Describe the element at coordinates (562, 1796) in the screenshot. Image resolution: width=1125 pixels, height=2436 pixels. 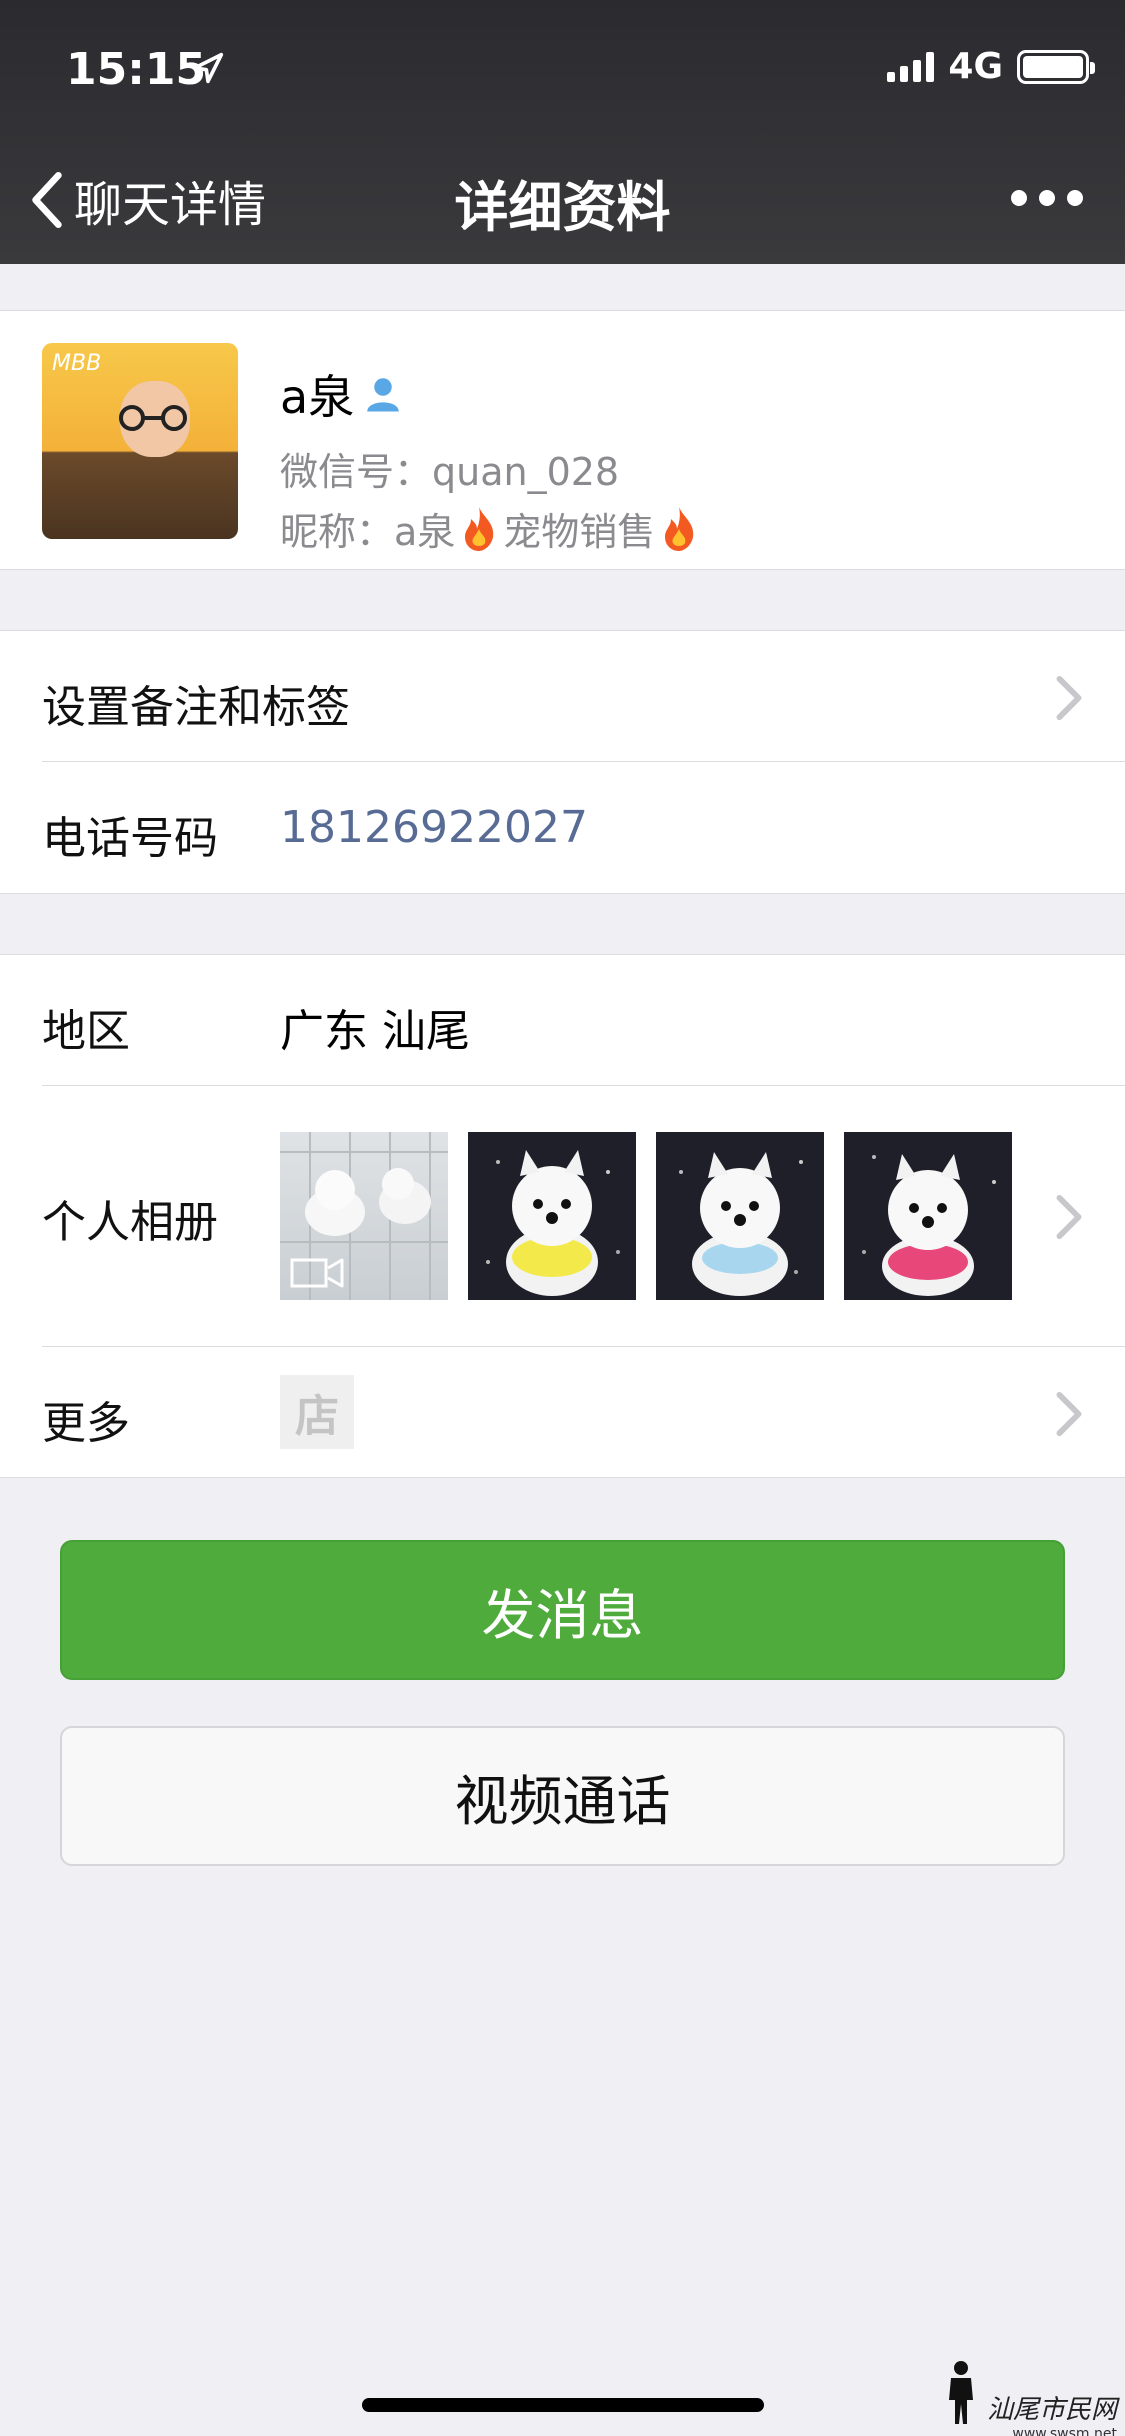
I see `video-call-button: 视频通话` at that location.